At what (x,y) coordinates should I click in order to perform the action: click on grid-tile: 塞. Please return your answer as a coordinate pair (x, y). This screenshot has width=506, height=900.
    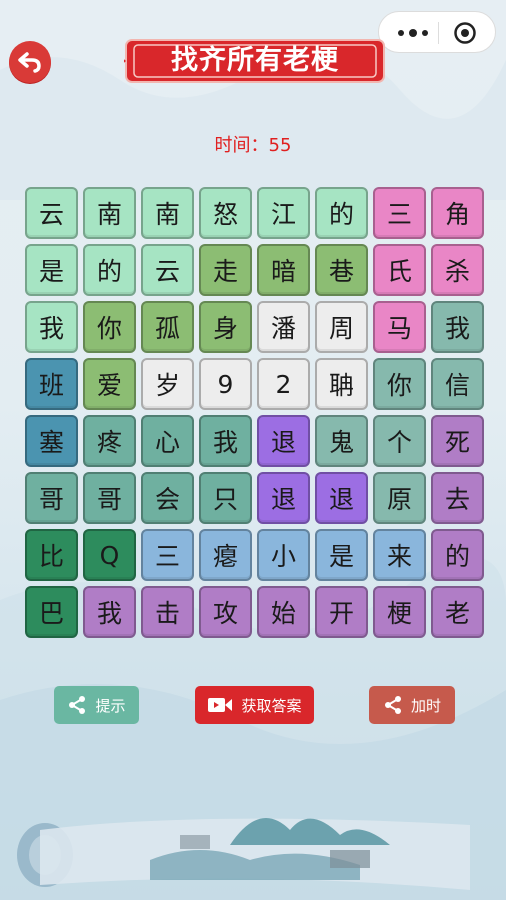
    Looking at the image, I should click on (51, 441).